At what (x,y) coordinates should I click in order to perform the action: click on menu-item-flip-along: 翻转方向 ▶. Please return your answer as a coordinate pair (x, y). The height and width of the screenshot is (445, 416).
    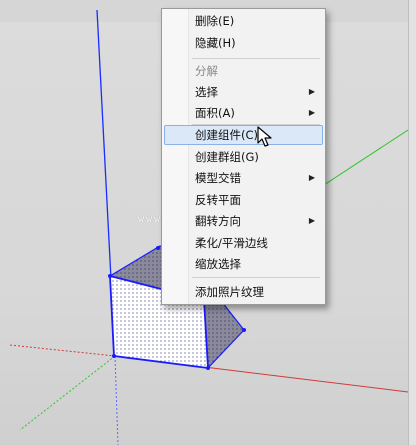
    Looking at the image, I should click on (243, 221).